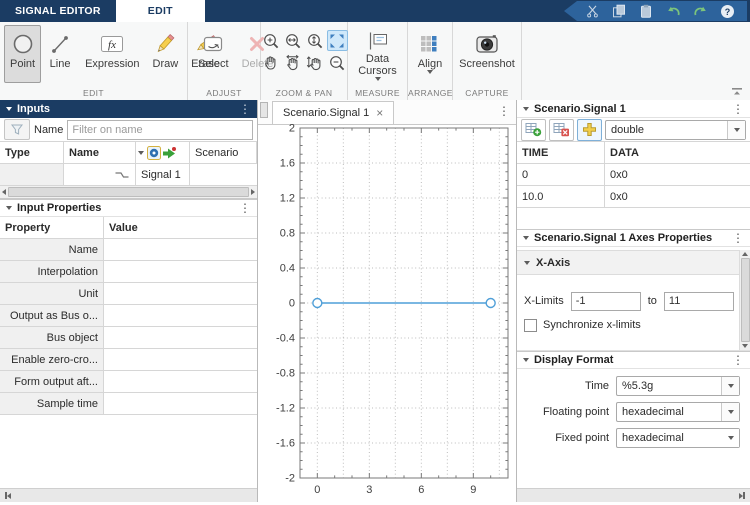 The width and height of the screenshot is (750, 505). Describe the element at coordinates (166, 54) in the screenshot. I see `draw-button: Draw` at that location.